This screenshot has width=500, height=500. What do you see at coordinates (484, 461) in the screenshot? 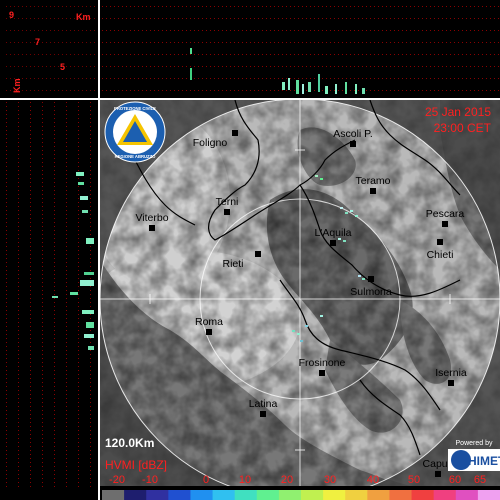
I see `brand-label: HIMET` at bounding box center [484, 461].